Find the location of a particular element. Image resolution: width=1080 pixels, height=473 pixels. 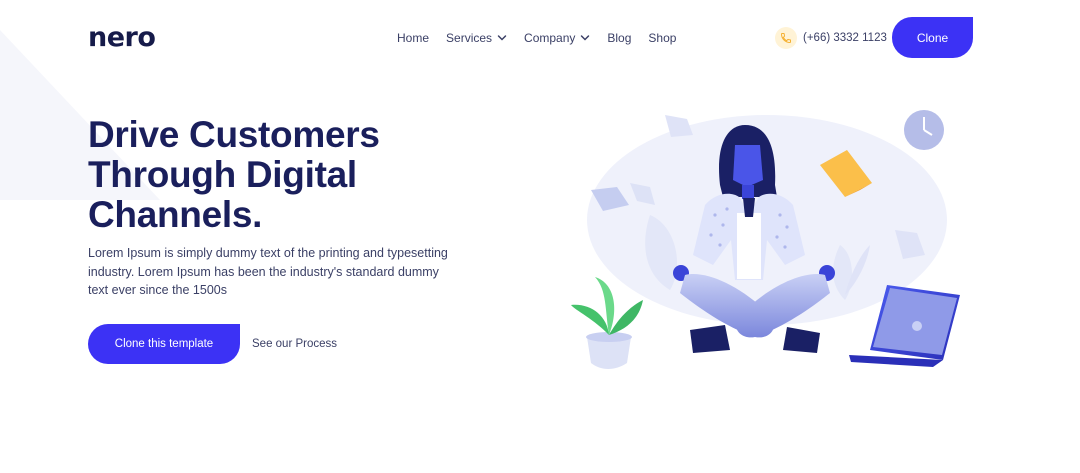

nav-item-label: Blog is located at coordinates (619, 38).